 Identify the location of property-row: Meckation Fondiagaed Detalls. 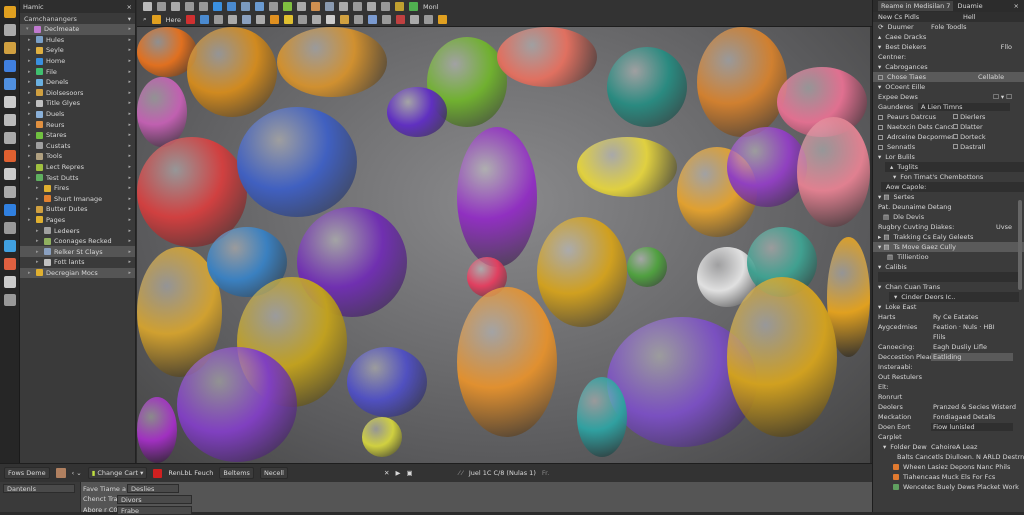
(948, 417).